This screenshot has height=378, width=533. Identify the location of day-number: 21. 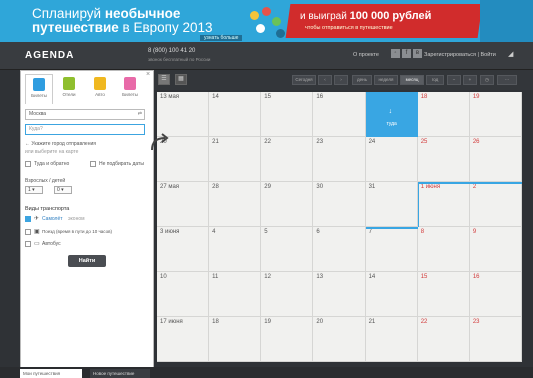
(372, 322).